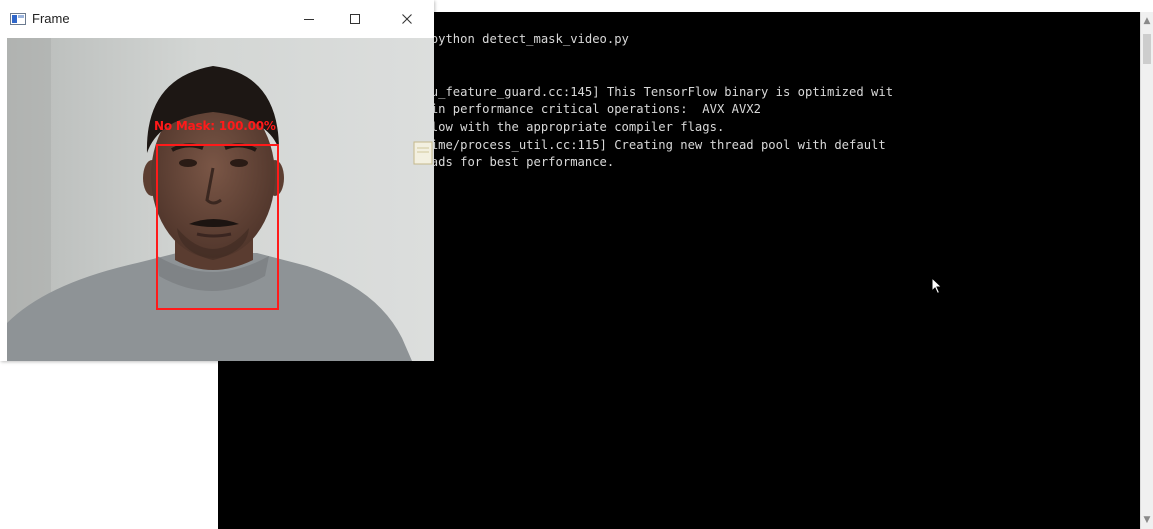 The width and height of the screenshot is (1153, 529). I want to click on scrollbar-thumb, so click(1147, 49).